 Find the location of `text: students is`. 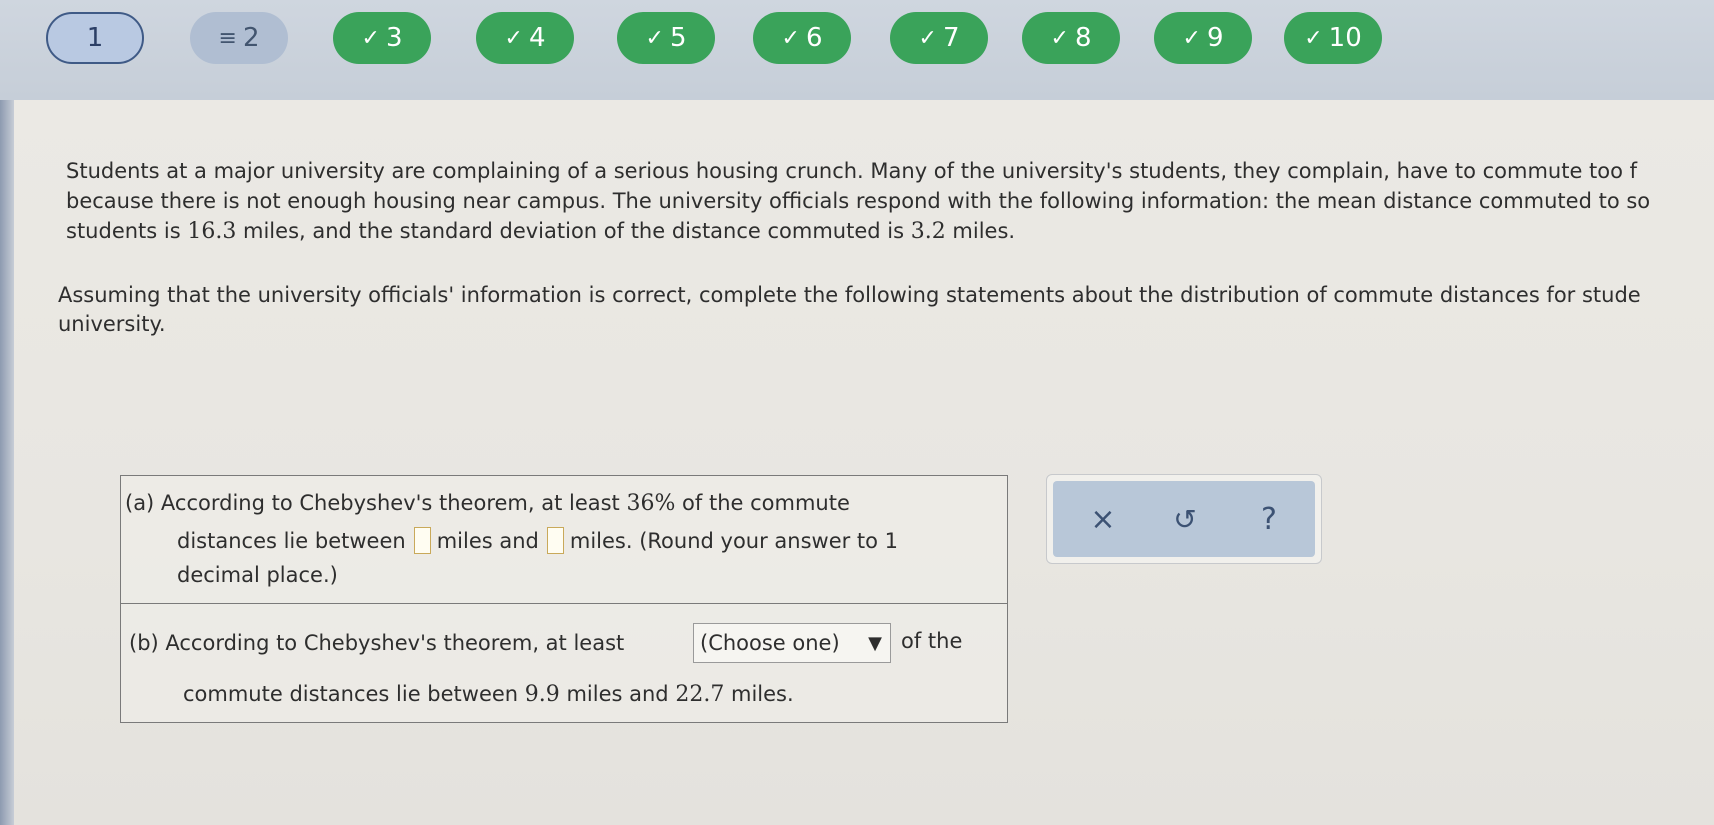

text: students is is located at coordinates (127, 231).